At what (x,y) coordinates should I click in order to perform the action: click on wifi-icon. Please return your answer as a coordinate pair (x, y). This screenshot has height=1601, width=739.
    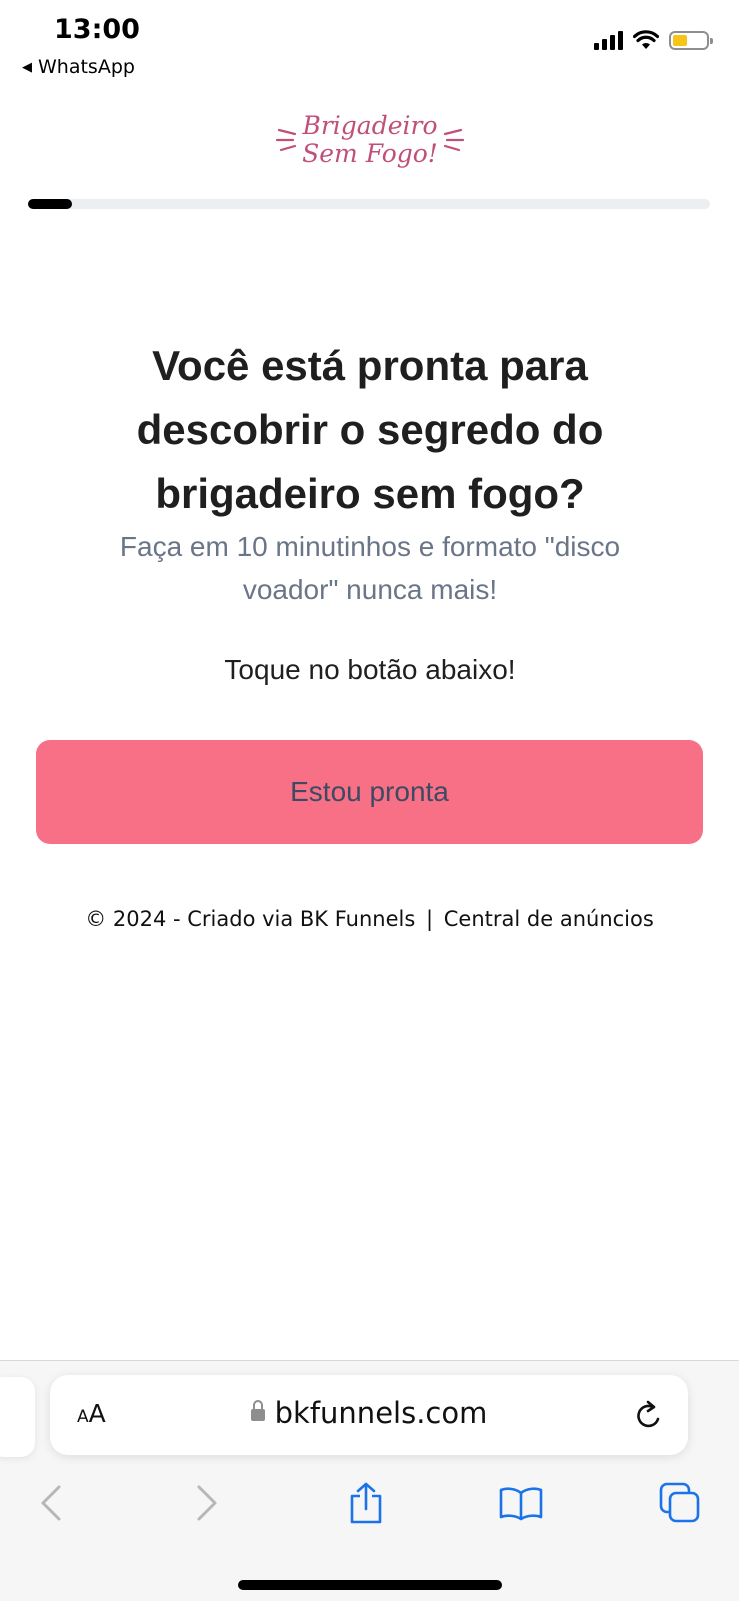
    Looking at the image, I should click on (646, 39).